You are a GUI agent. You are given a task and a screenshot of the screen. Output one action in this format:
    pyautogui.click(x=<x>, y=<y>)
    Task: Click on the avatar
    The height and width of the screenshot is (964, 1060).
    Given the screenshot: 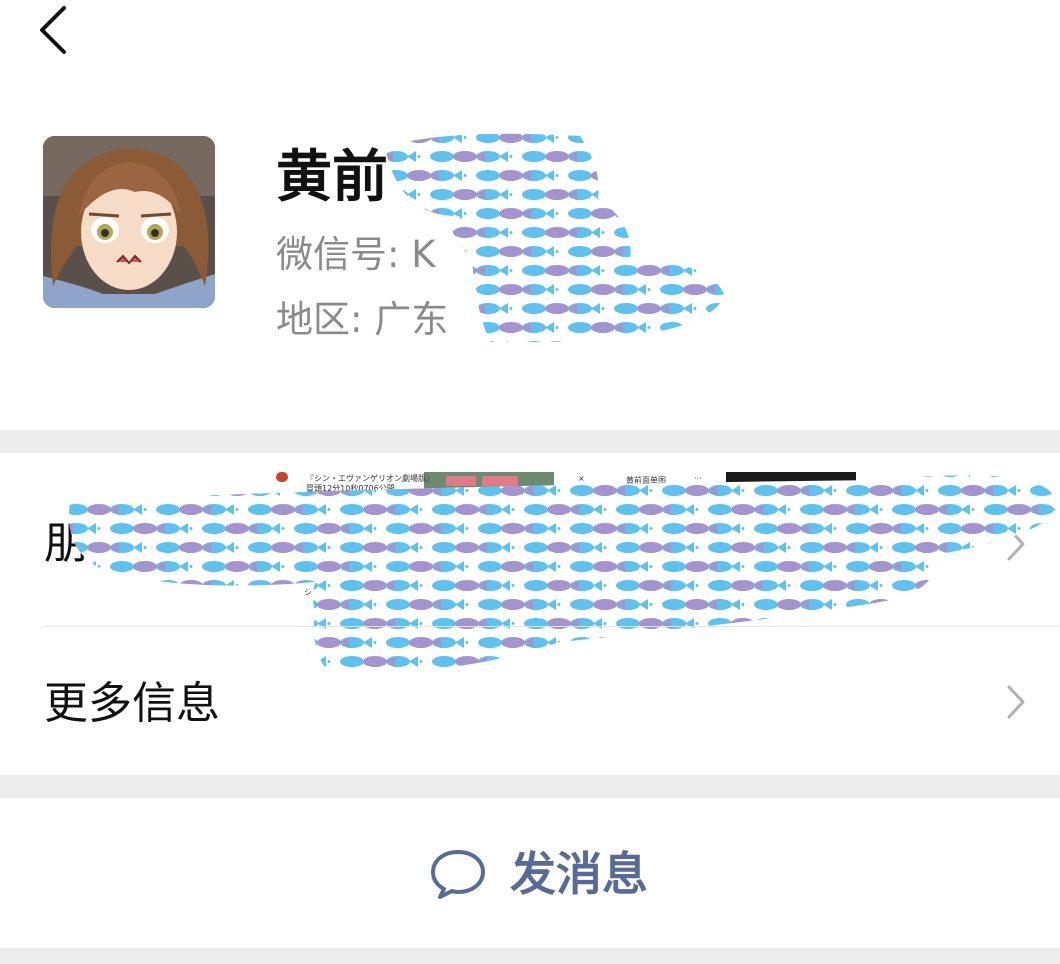 What is the action you would take?
    pyautogui.click(x=129, y=222)
    